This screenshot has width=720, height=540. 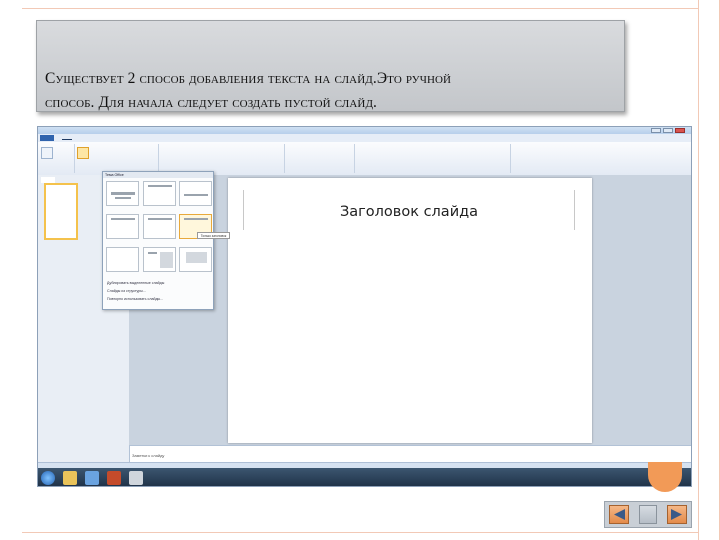 What do you see at coordinates (47, 153) in the screenshot?
I see `paste-button` at bounding box center [47, 153].